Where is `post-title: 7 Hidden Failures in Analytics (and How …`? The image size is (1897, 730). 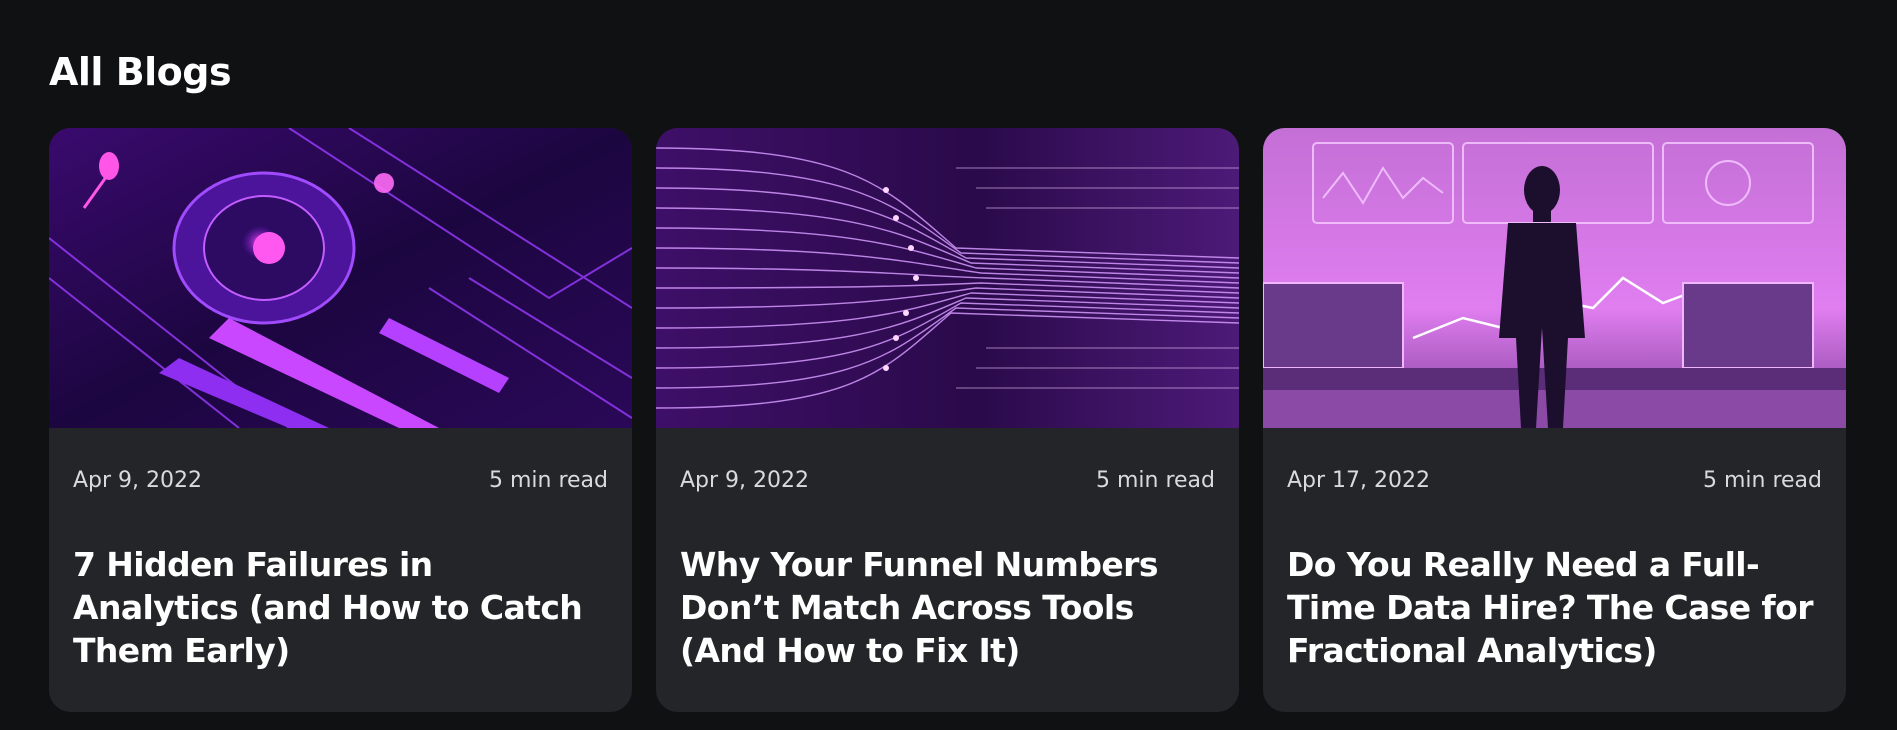 post-title: 7 Hidden Failures in Analytics (and How … is located at coordinates (340, 607).